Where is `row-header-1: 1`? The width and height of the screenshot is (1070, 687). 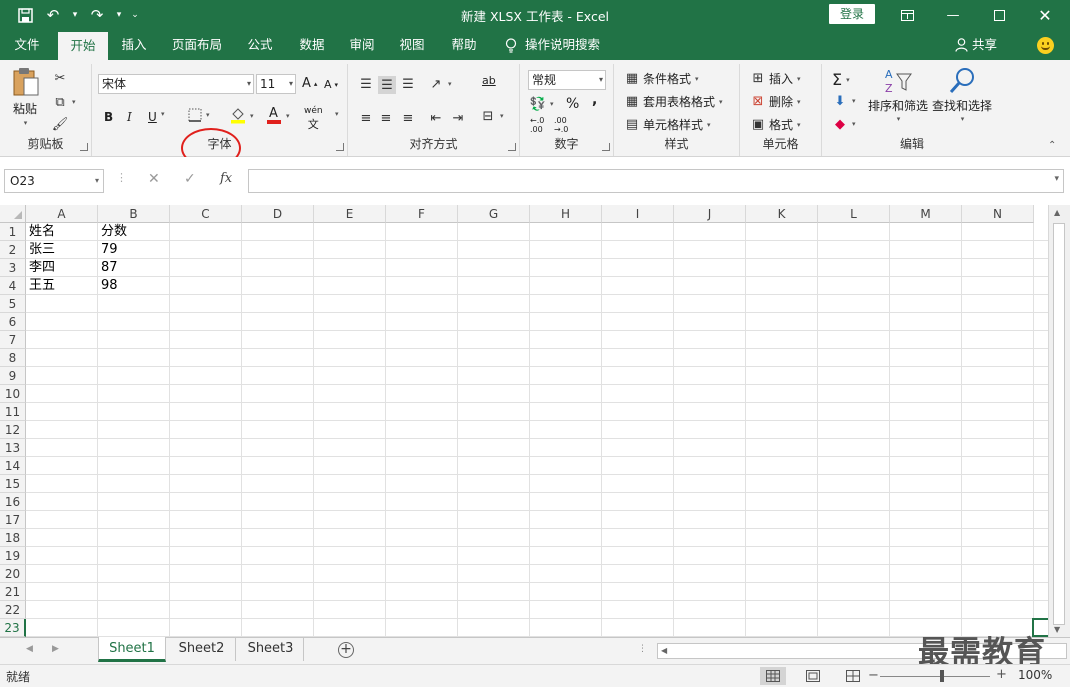 row-header-1: 1 is located at coordinates (13, 232).